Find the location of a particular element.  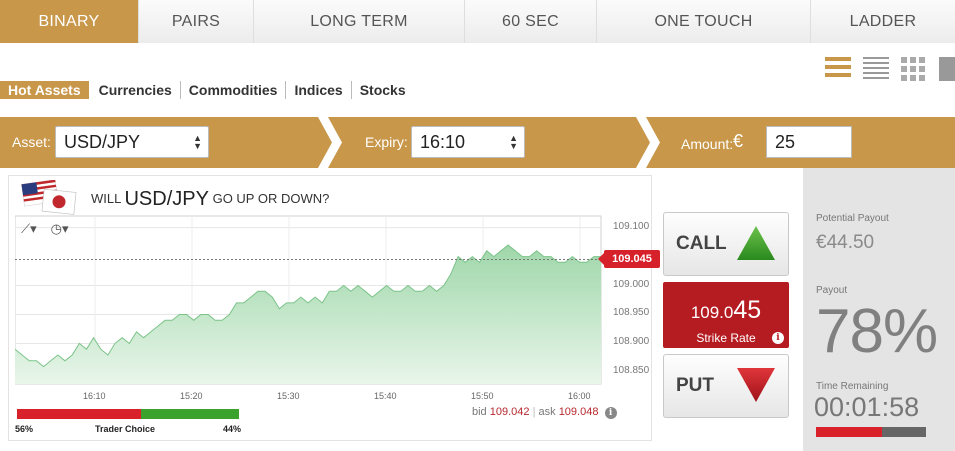

strike-info-icon: i is located at coordinates (778, 338).